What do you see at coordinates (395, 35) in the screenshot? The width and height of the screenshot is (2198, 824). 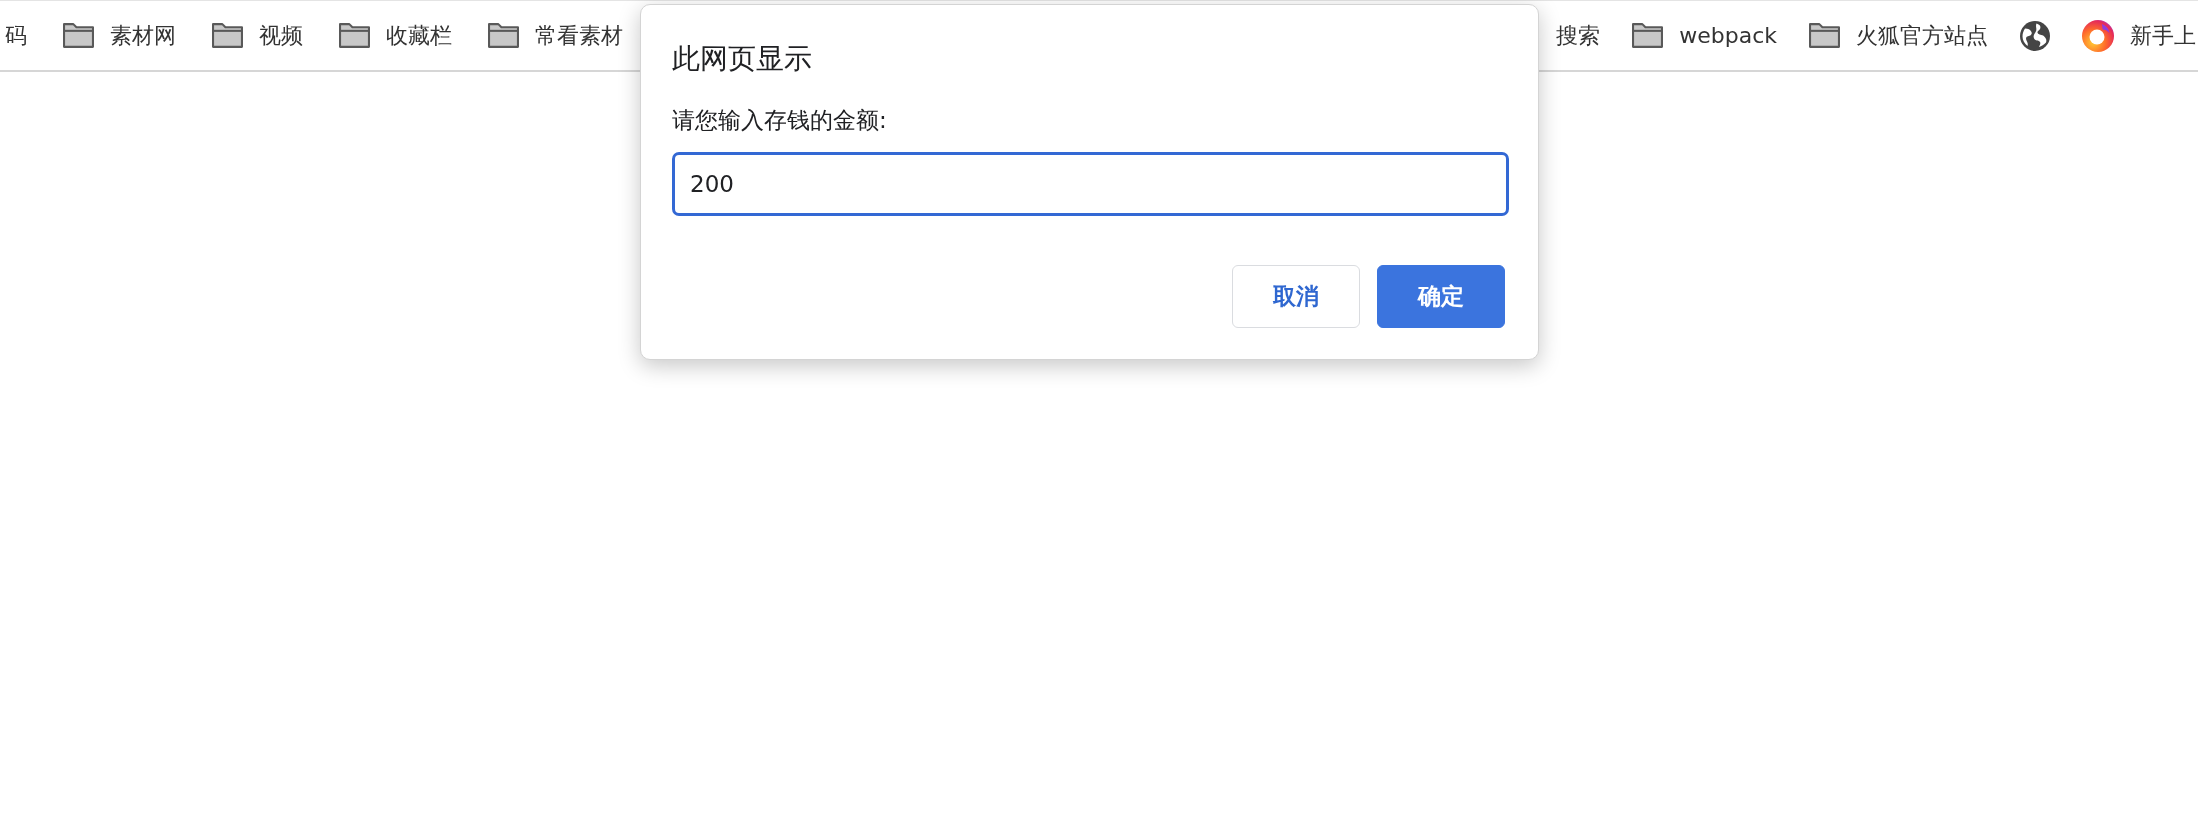 I see `bookmark-link: 收藏栏` at bounding box center [395, 35].